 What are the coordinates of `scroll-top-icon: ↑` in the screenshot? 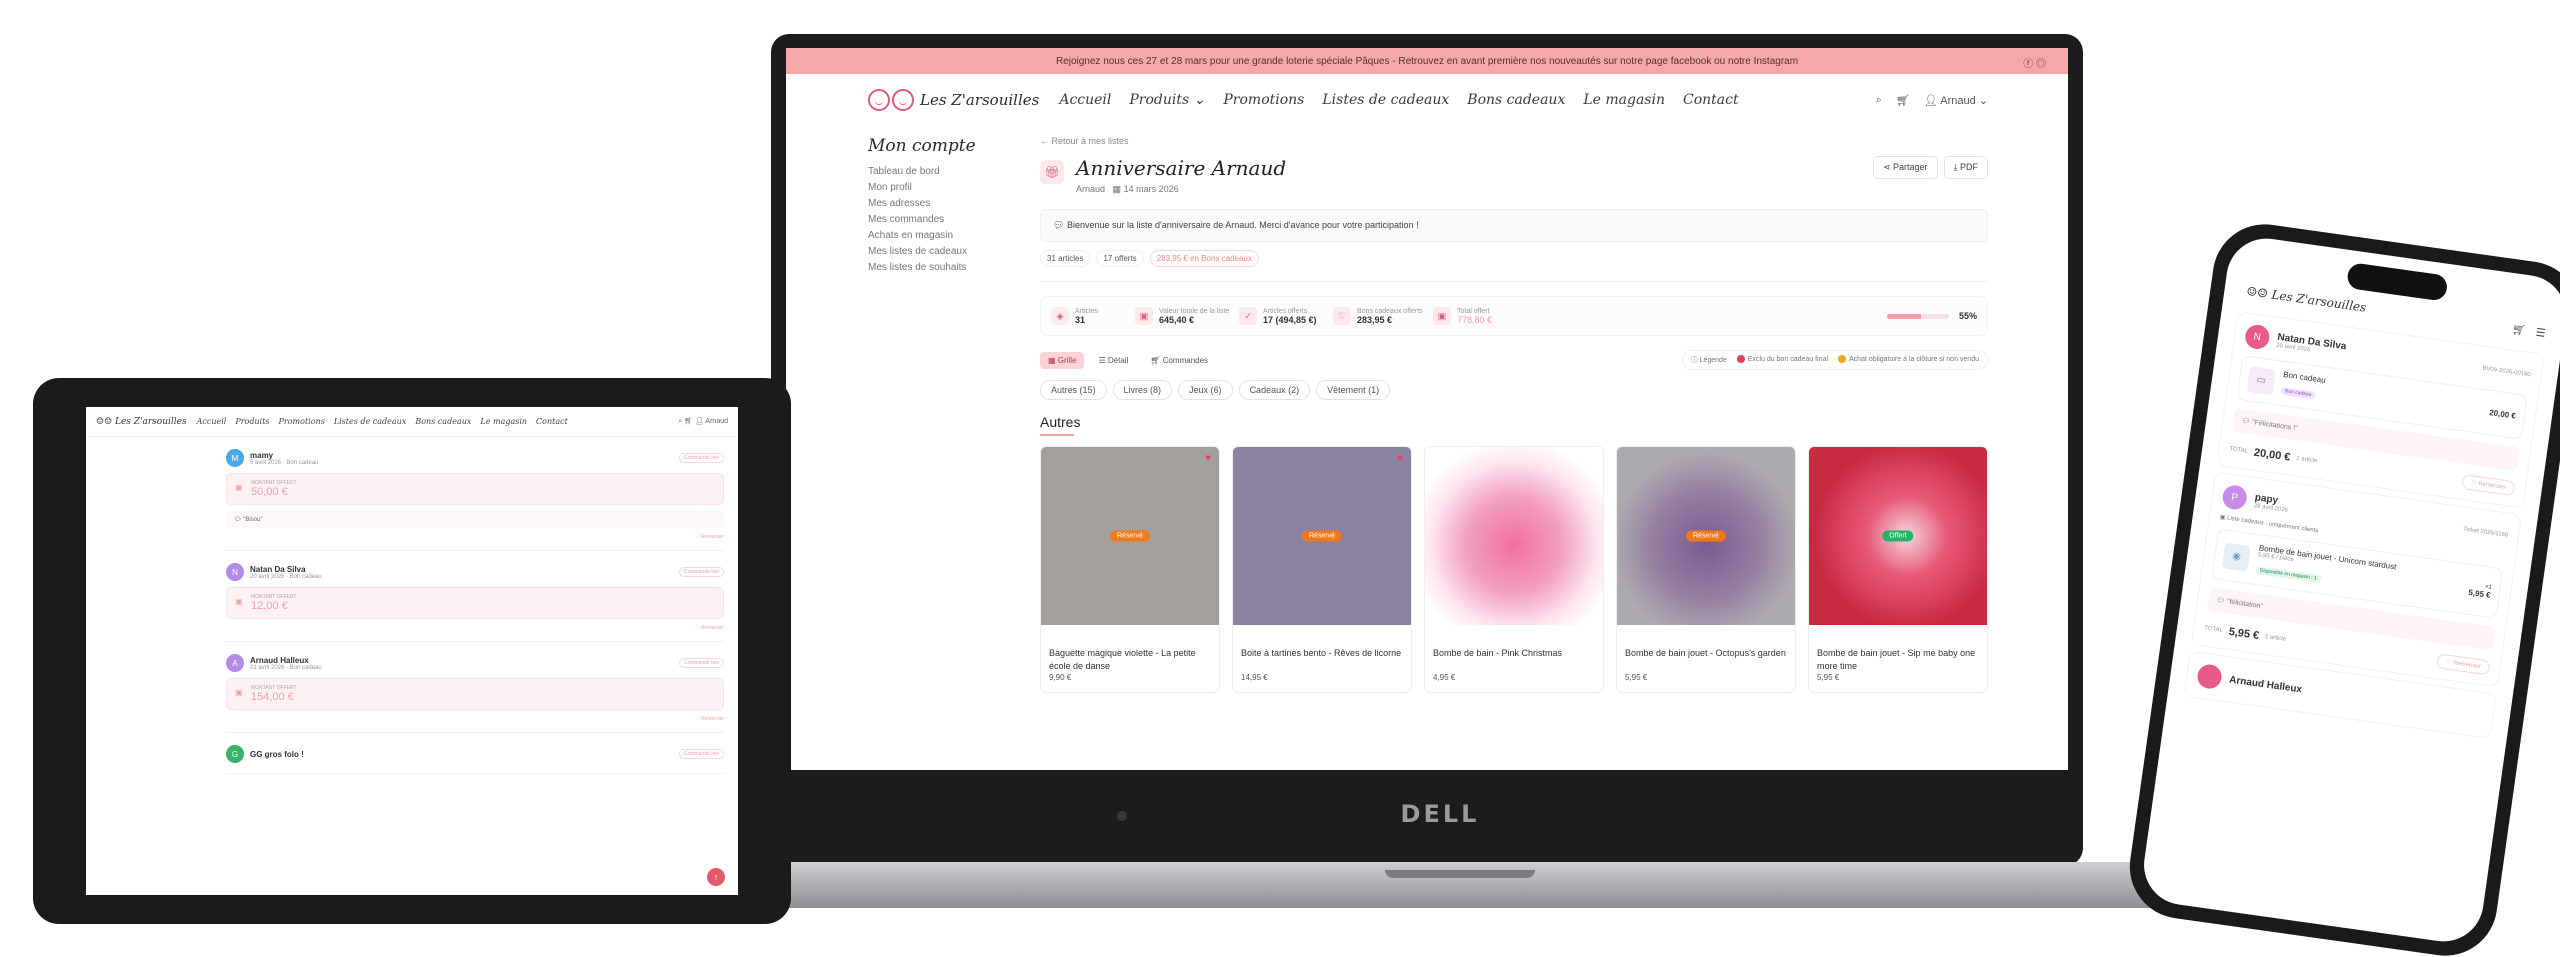 It's located at (716, 877).